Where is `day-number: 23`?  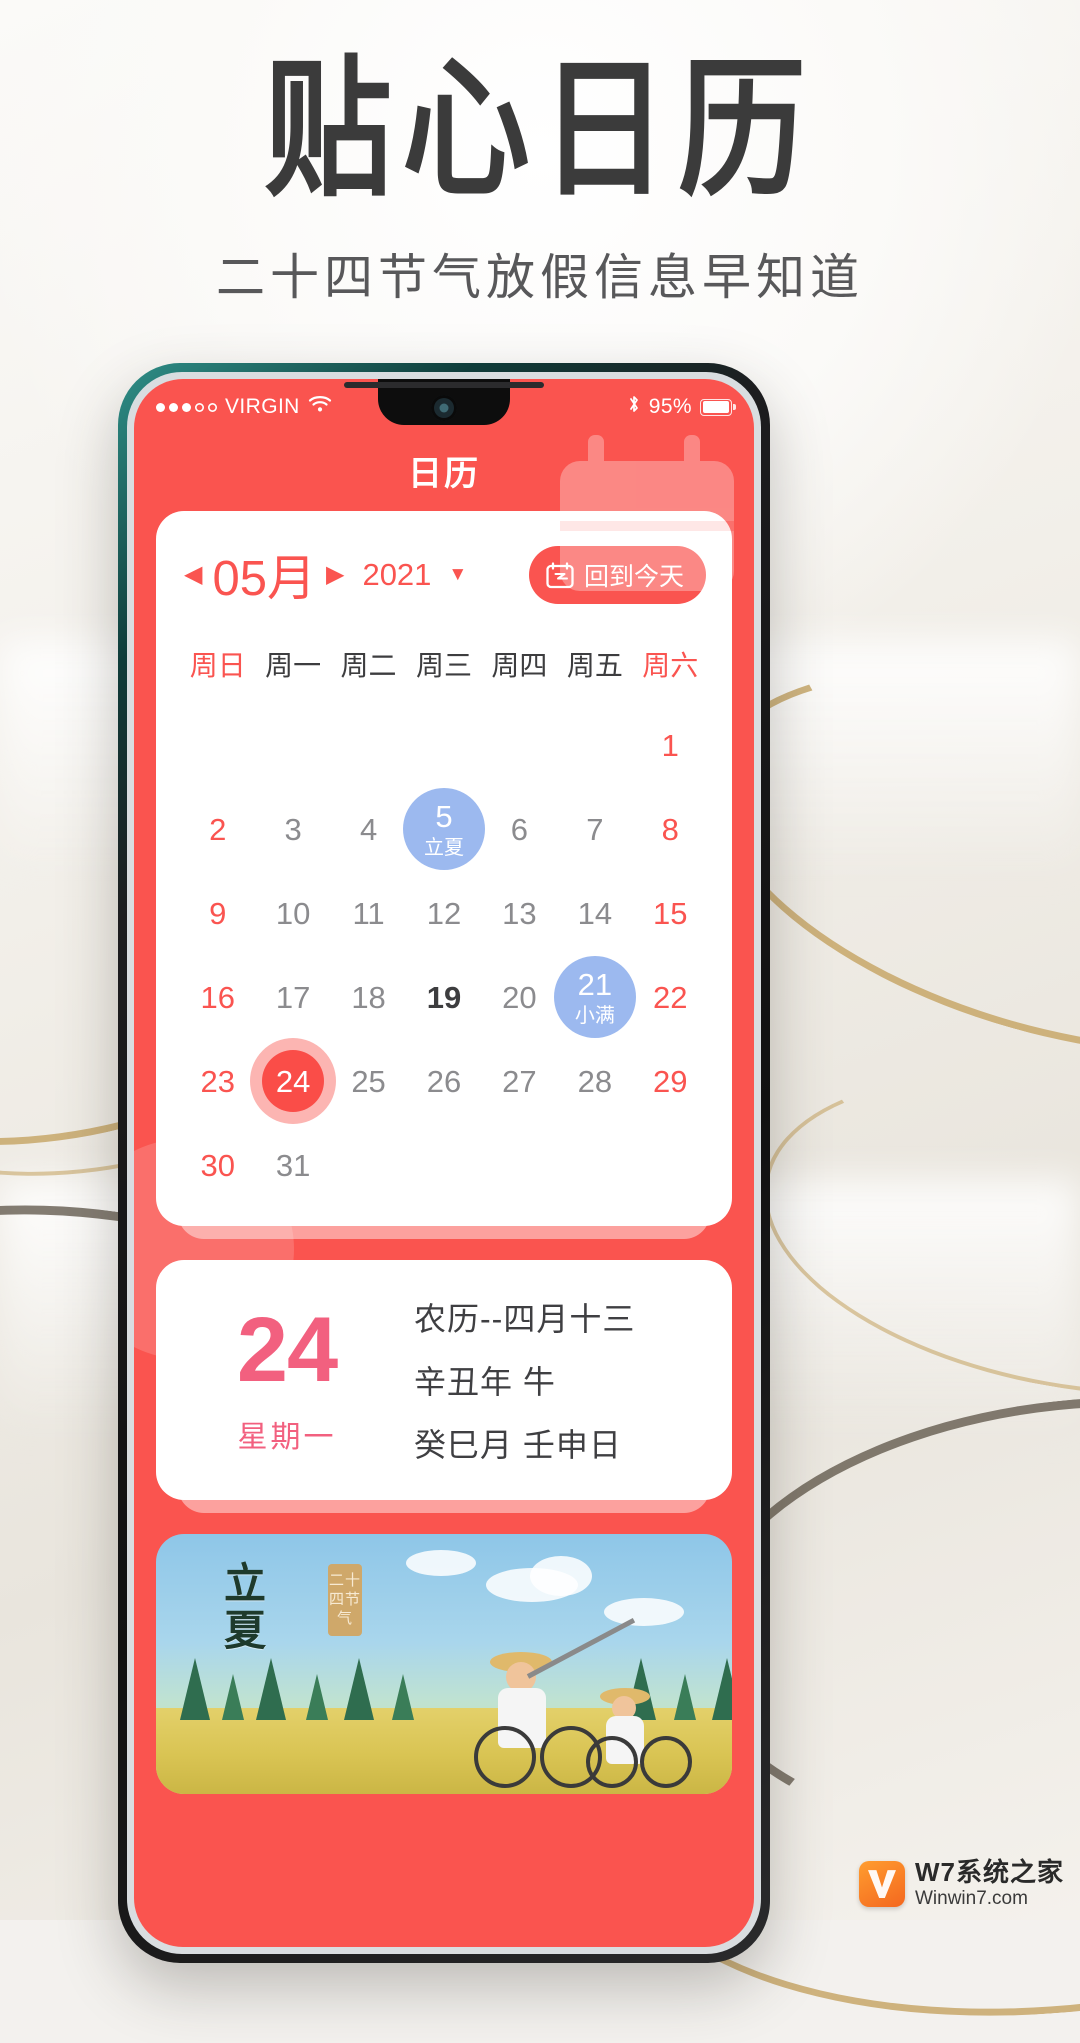
day-number: 23 is located at coordinates (217, 1081).